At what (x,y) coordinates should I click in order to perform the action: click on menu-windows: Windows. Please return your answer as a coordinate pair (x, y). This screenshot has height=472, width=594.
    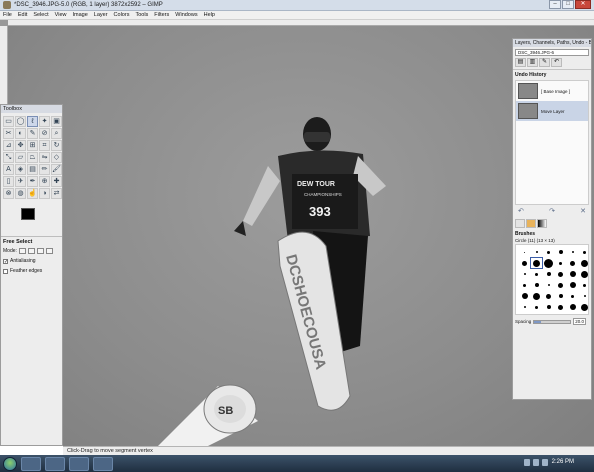
    Looking at the image, I should click on (186, 15).